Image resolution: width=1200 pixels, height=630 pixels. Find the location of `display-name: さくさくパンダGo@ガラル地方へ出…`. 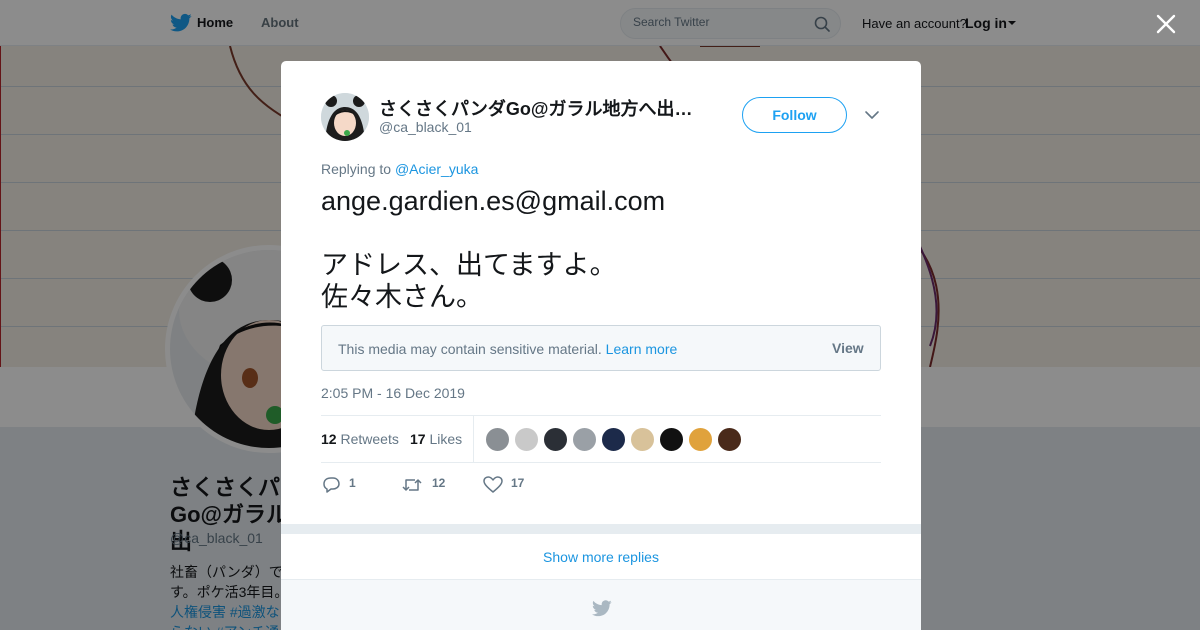

display-name: さくさくパンダGo@ガラル地方へ出… is located at coordinates (535, 108).